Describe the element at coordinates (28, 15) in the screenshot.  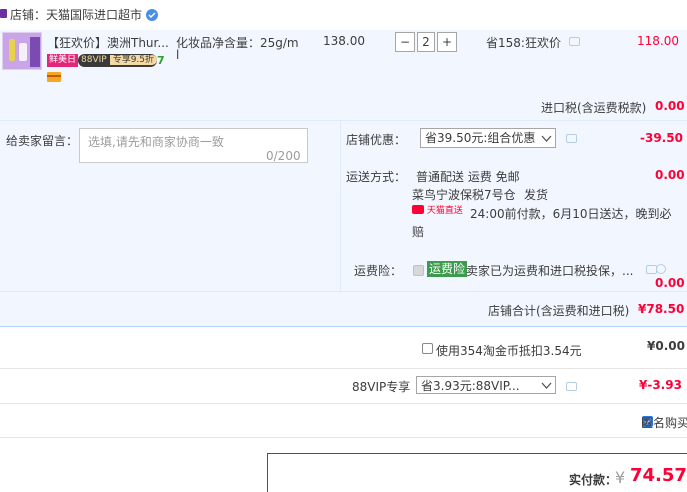
I see `shop-label: 店铺：` at that location.